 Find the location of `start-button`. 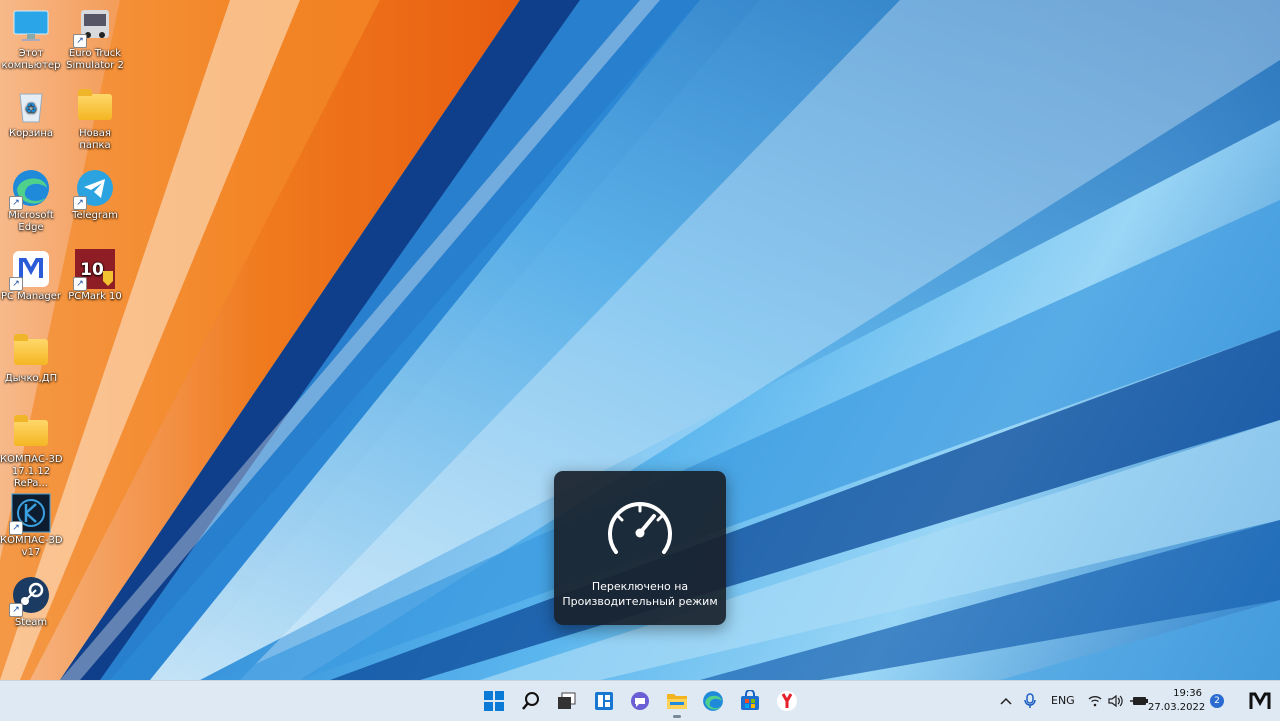

start-button is located at coordinates (494, 701).